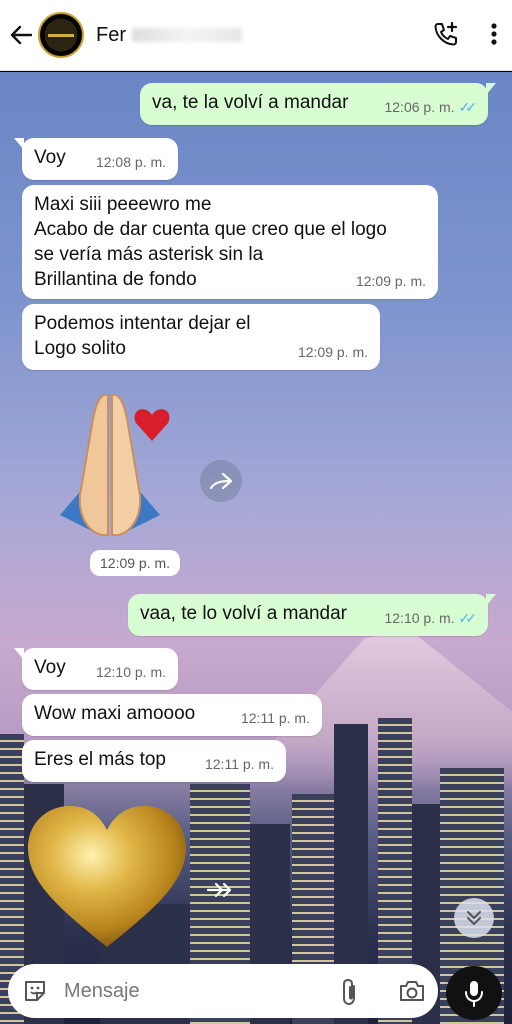 This screenshot has height=1024, width=512. I want to click on message-text-line: Maxi siii peeewro me, so click(123, 204).